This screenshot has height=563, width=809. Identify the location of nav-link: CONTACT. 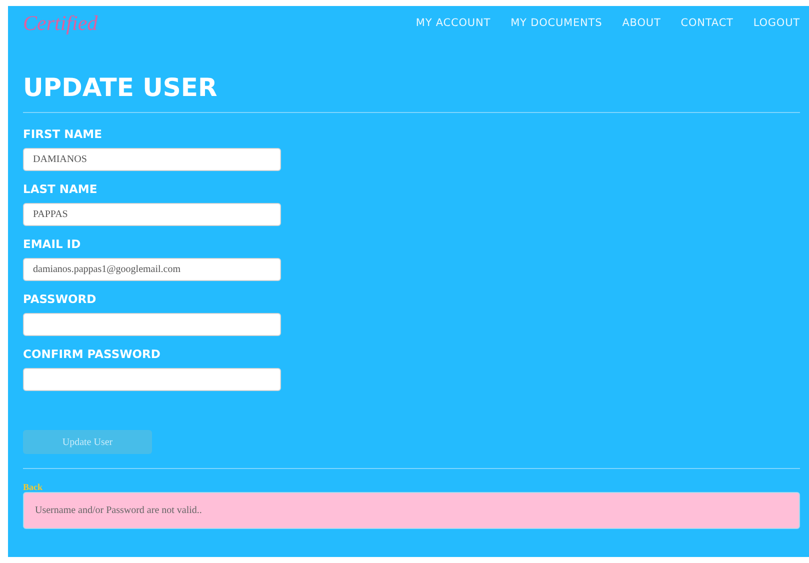
(707, 23).